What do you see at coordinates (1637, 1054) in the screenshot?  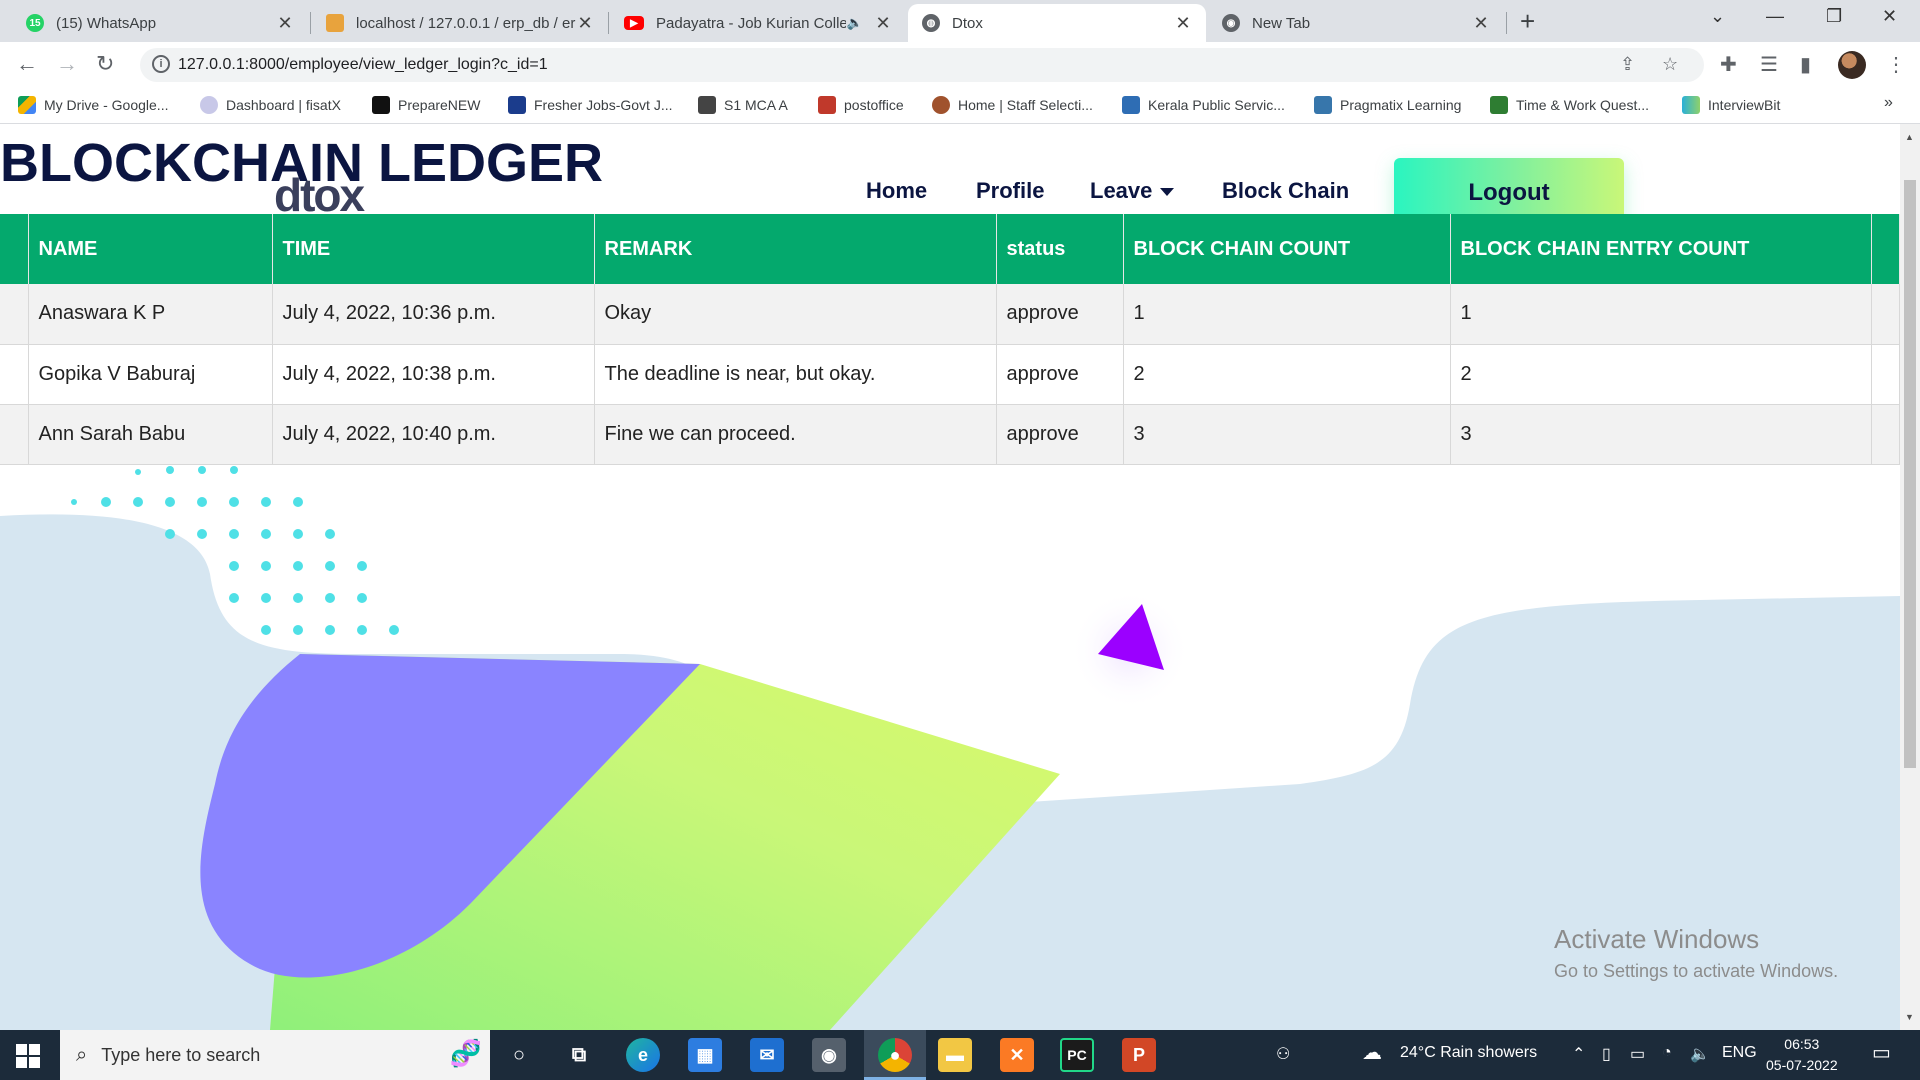 I see `battery-icon: ▭` at bounding box center [1637, 1054].